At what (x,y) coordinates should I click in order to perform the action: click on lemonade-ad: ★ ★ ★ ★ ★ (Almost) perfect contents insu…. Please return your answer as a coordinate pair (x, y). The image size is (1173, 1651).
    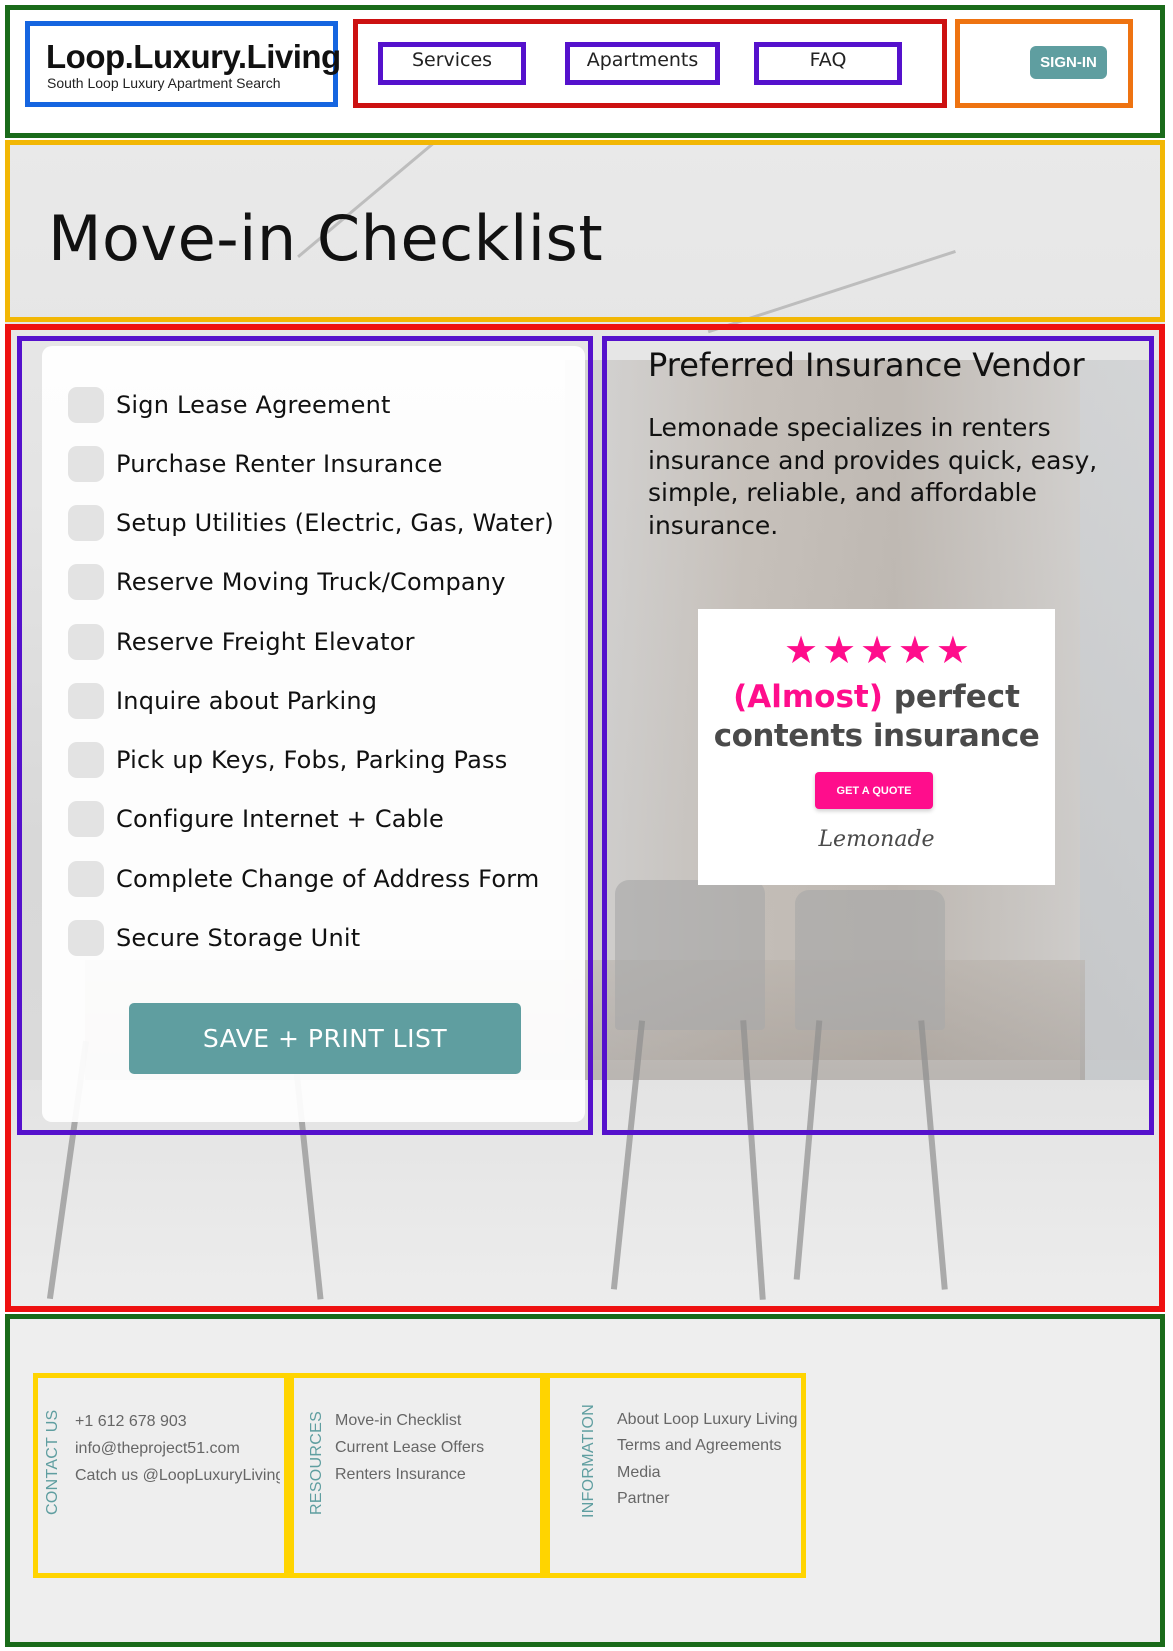
    Looking at the image, I should click on (876, 747).